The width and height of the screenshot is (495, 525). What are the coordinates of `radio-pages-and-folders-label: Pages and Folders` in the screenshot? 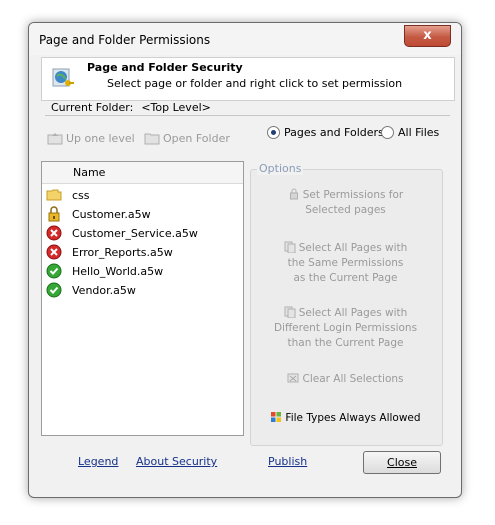 It's located at (334, 132).